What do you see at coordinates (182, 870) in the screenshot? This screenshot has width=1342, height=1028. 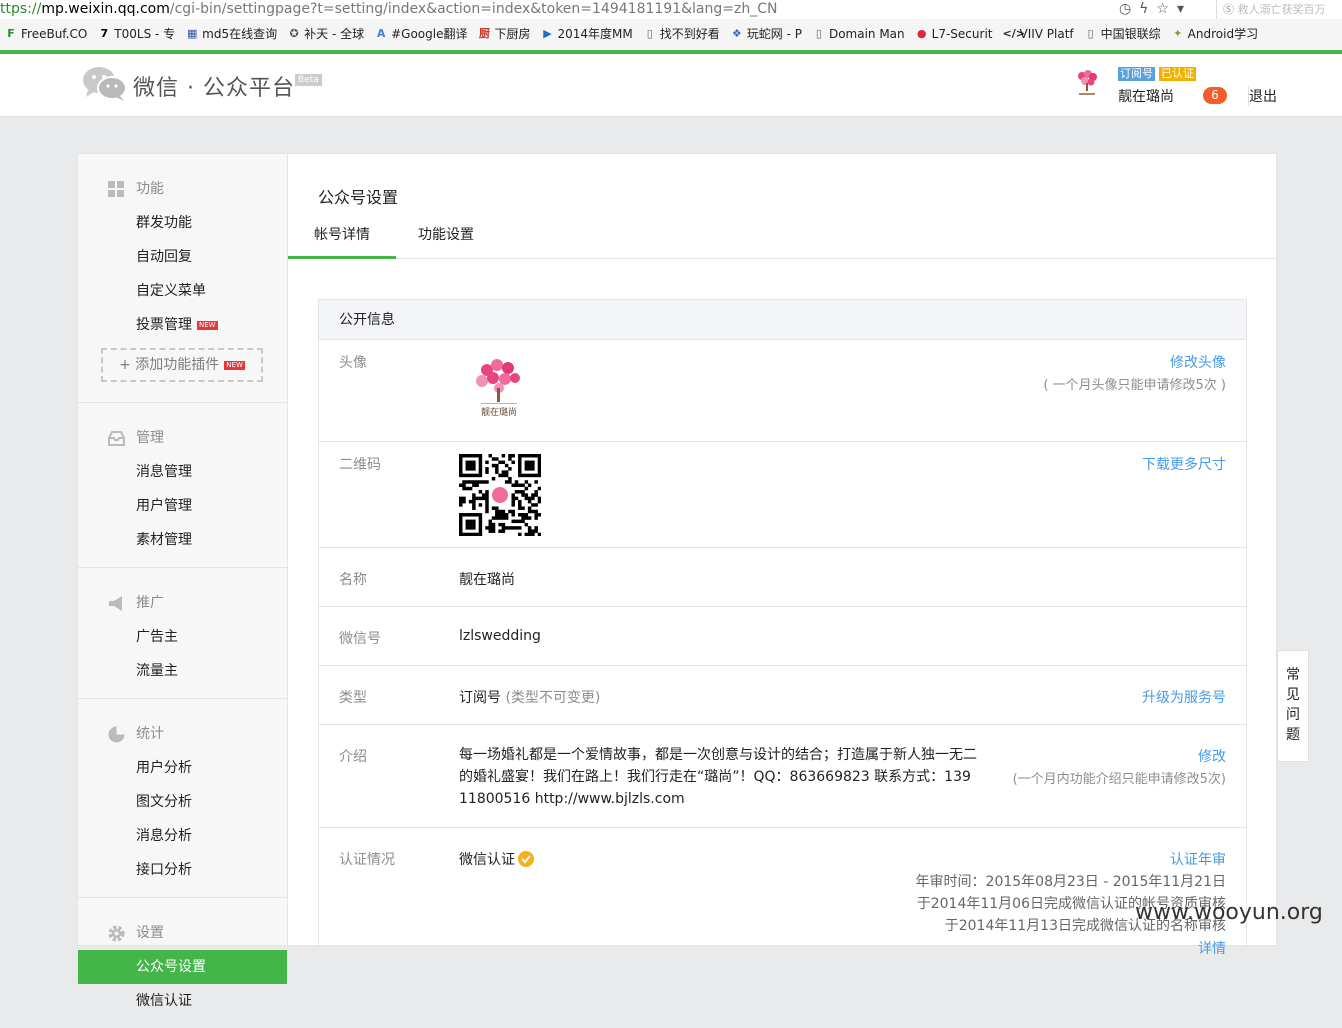 I see `sidebar-item-api-analysis: 接口分析` at bounding box center [182, 870].